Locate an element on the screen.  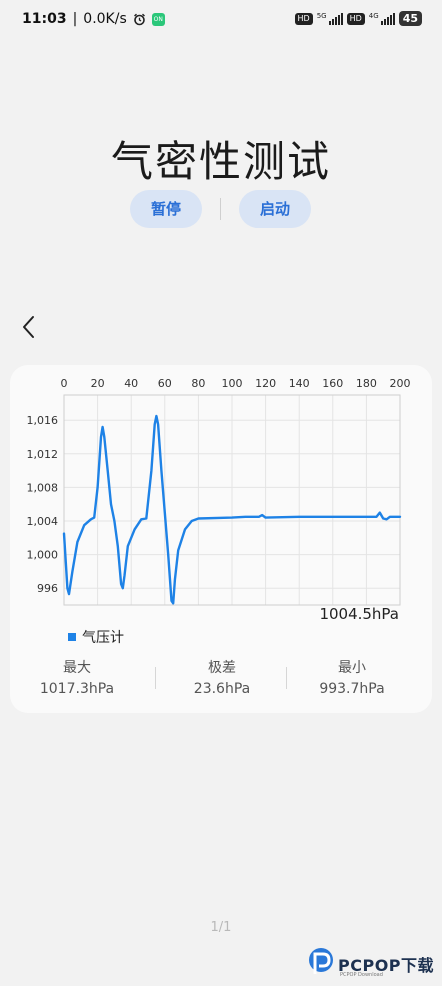
button-divider is located at coordinates (220, 209).